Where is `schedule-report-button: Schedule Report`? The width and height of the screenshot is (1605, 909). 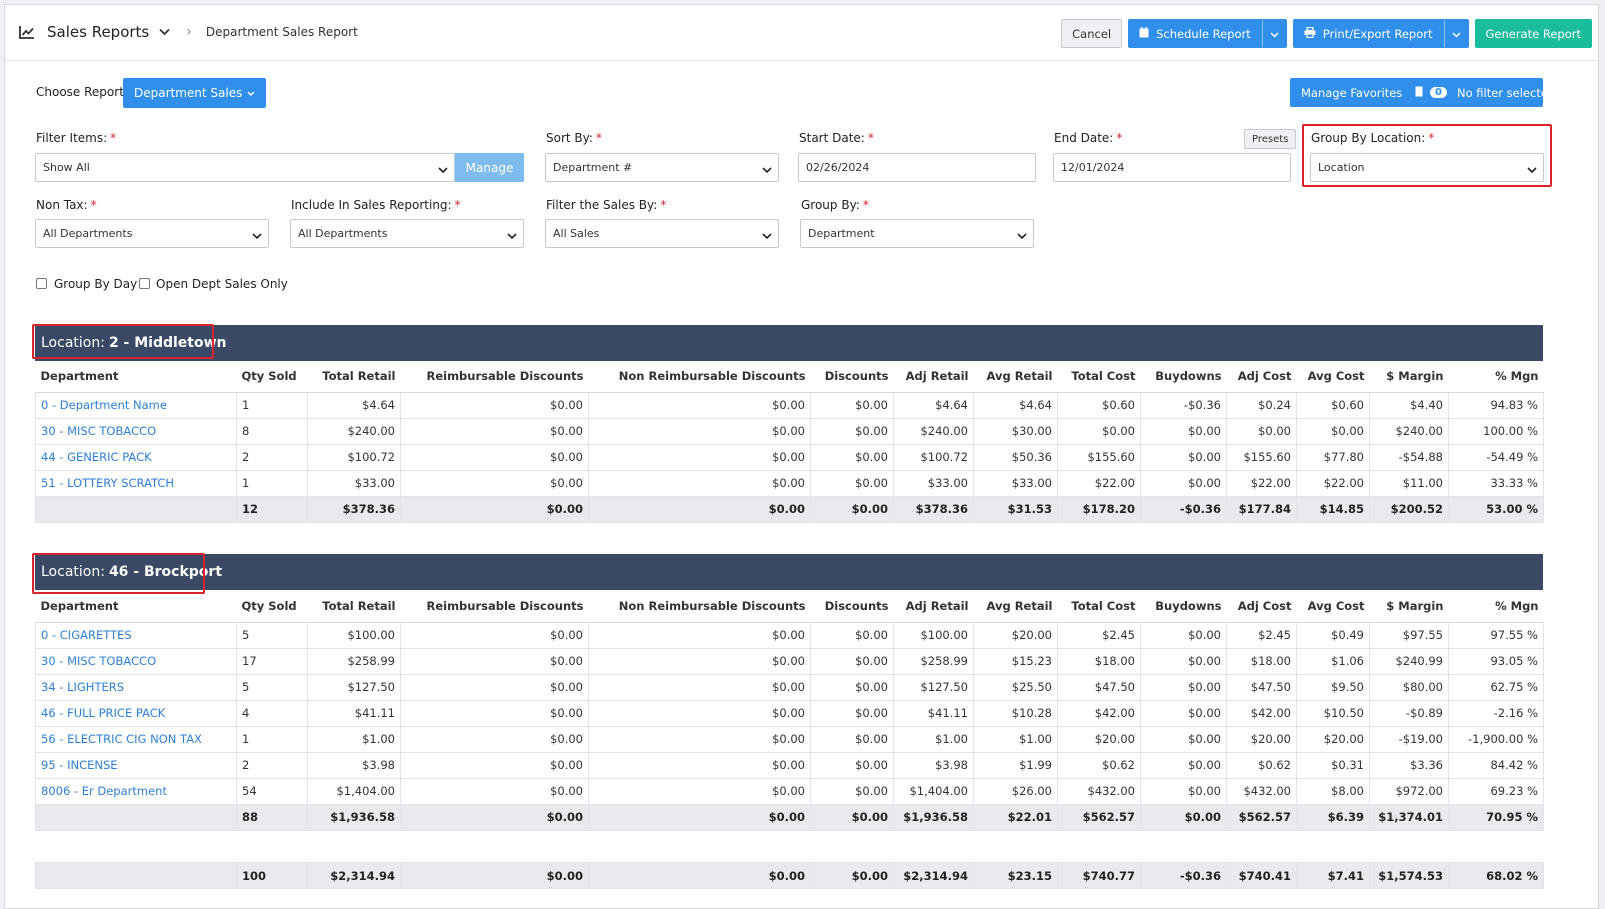
schedule-report-button: Schedule Report is located at coordinates (1195, 33).